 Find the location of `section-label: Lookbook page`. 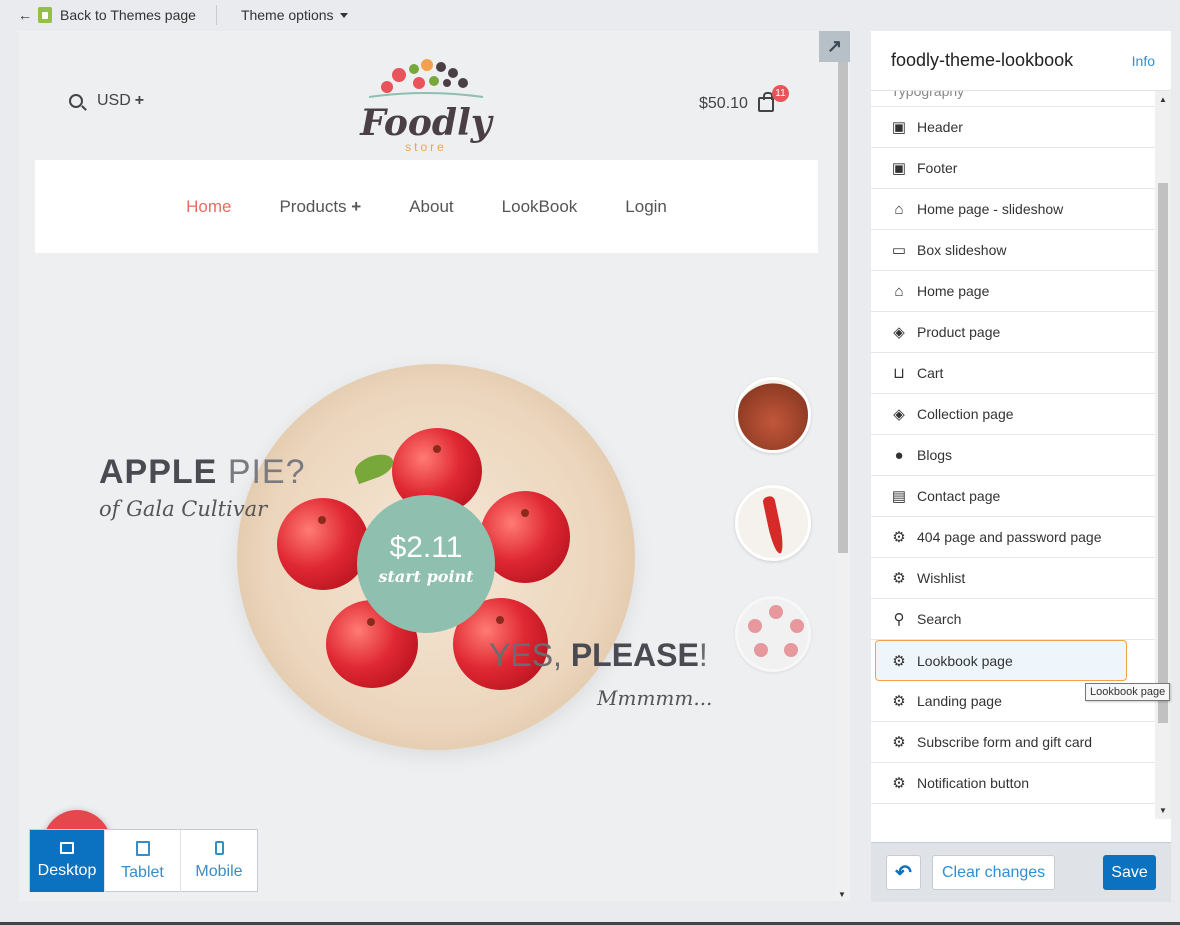

section-label: Lookbook page is located at coordinates (965, 660).